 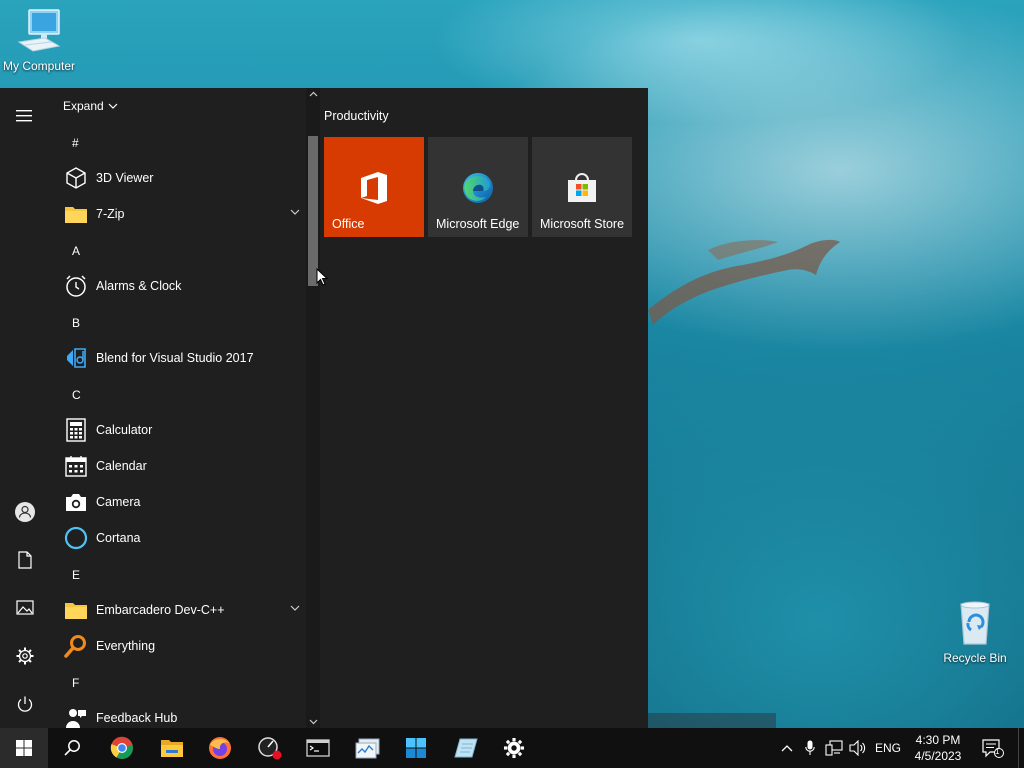 What do you see at coordinates (76, 286) in the screenshot?
I see `alarm-clock-icon` at bounding box center [76, 286].